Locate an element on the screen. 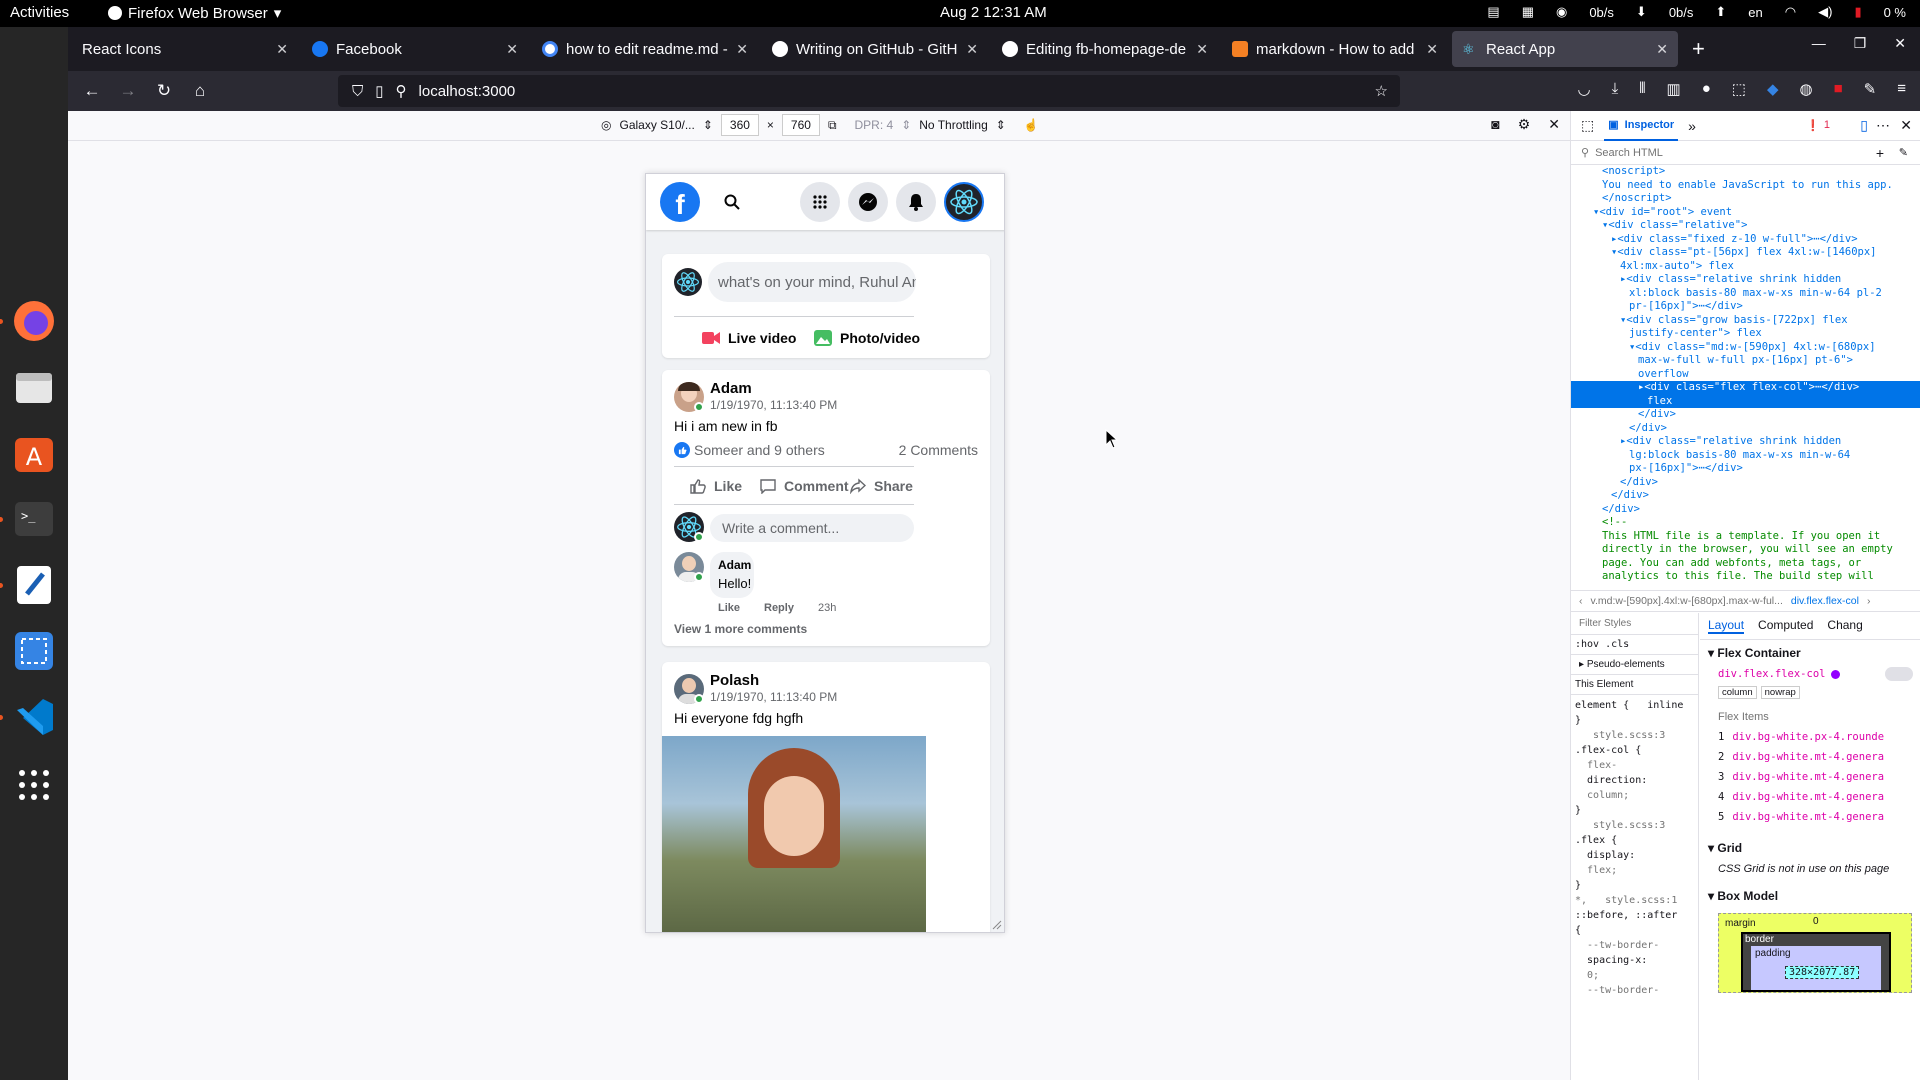 The image size is (1920, 1080). forward-icon: → is located at coordinates (128, 91).